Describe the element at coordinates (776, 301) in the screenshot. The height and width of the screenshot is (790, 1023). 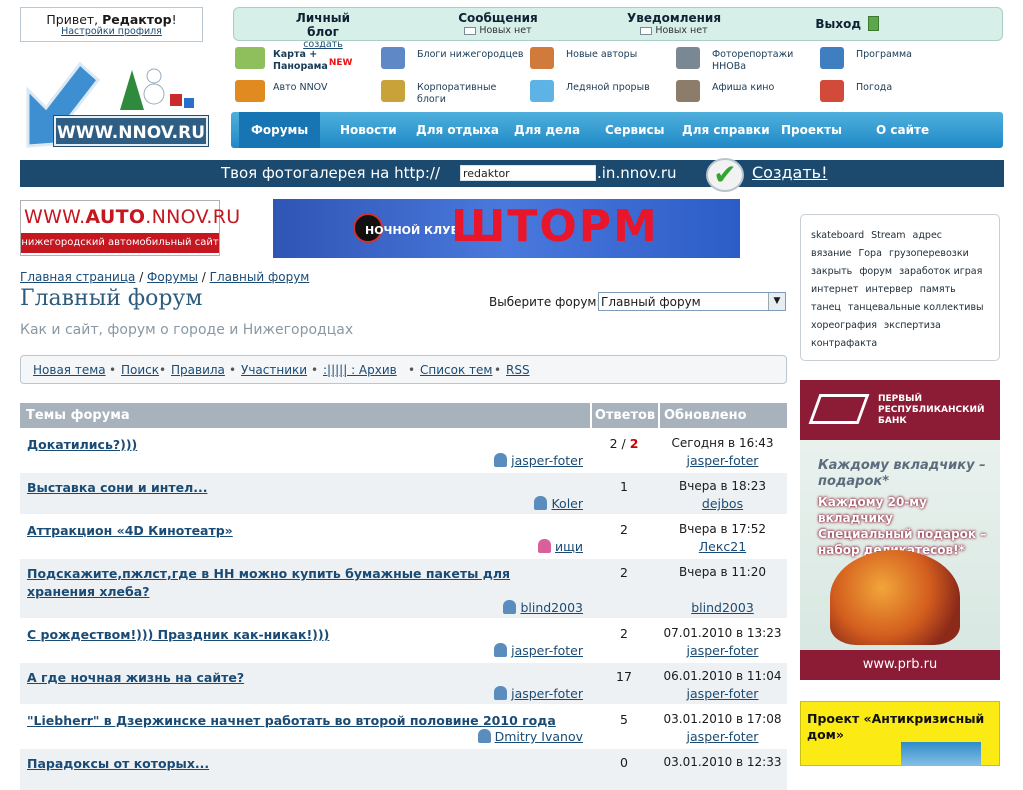
I see `chevron-down-icon: ▼` at that location.